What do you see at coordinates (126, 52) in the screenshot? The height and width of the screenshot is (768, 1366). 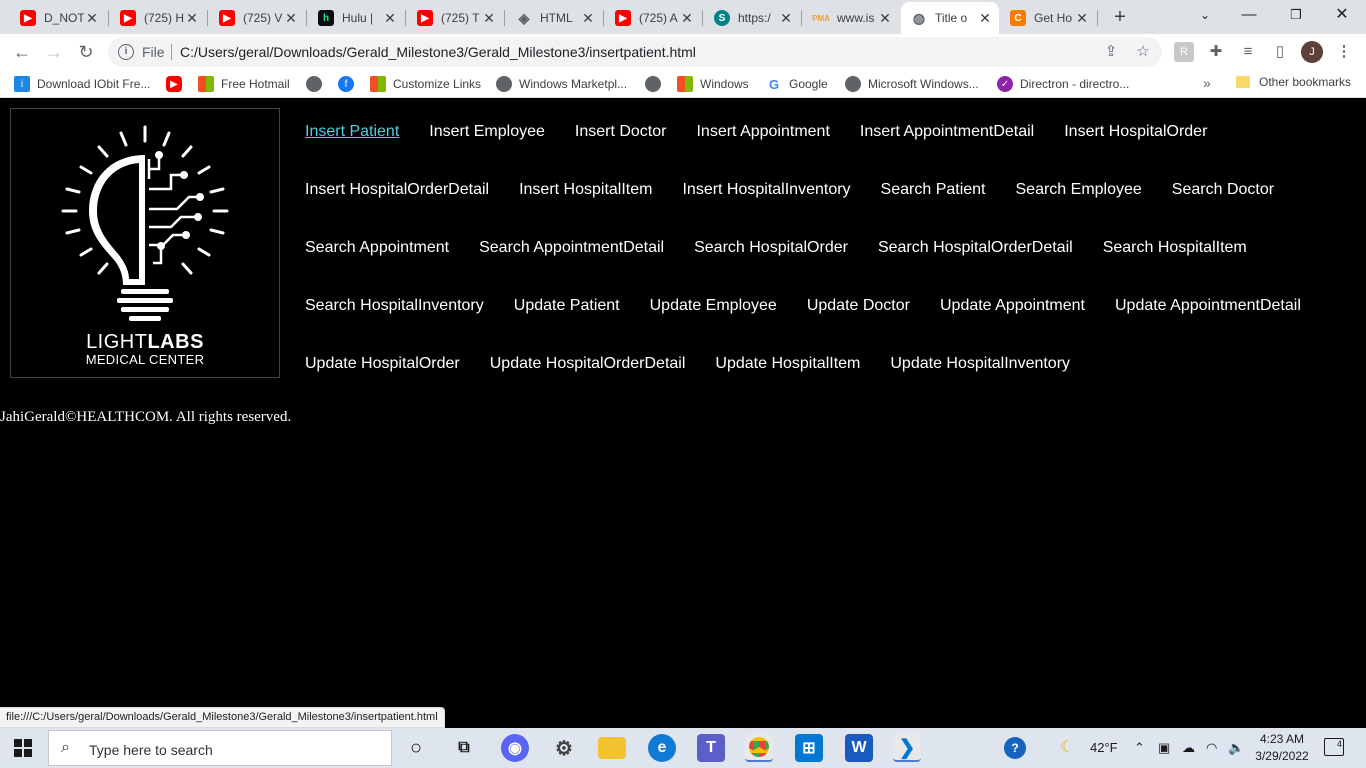 I see `info-icon: i` at bounding box center [126, 52].